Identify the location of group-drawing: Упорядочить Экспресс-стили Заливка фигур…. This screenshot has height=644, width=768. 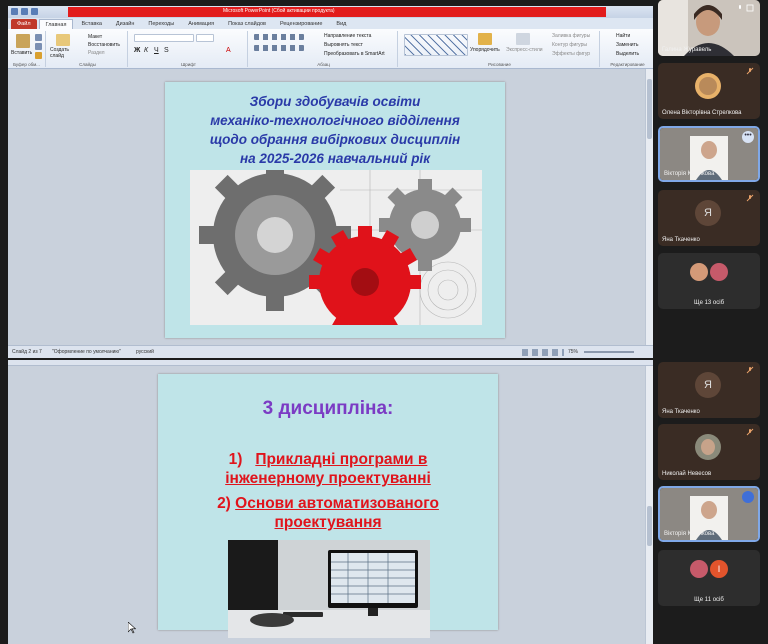
(500, 49).